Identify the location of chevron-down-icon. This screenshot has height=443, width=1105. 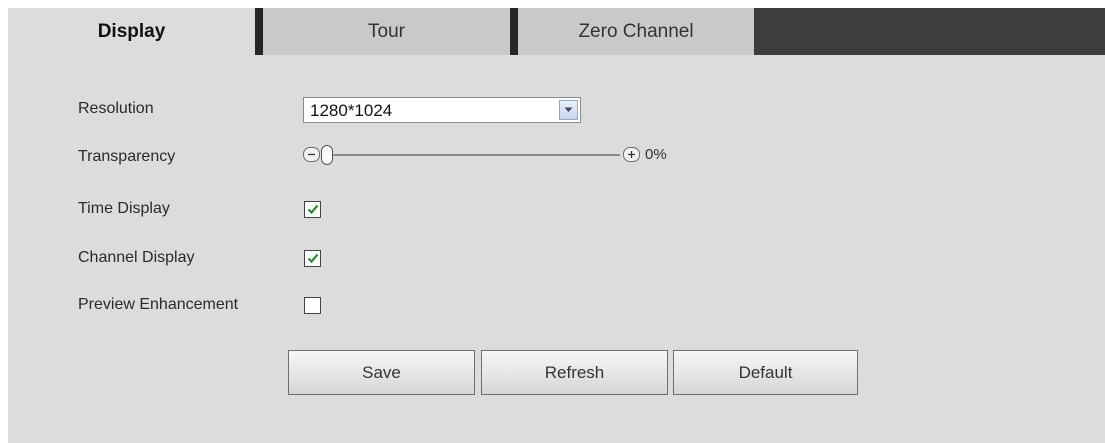
(568, 110).